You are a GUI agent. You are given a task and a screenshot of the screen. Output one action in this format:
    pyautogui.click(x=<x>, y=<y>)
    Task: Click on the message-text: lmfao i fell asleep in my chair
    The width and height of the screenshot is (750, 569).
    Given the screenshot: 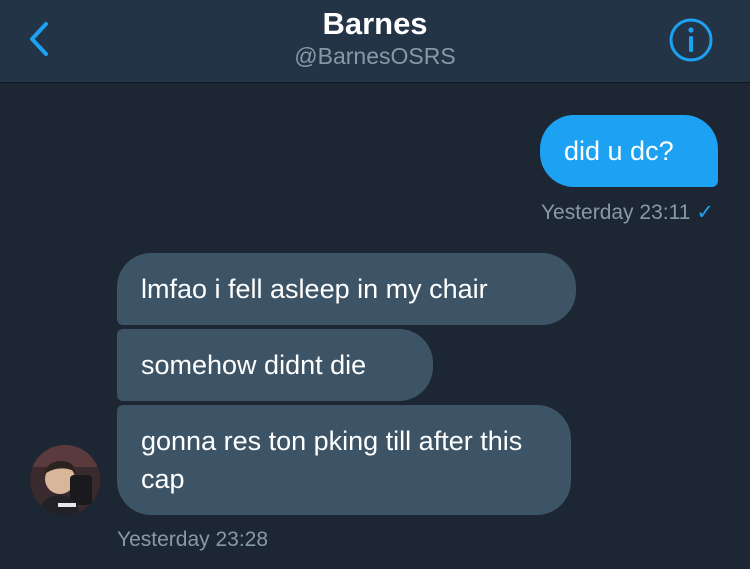 What is the action you would take?
    pyautogui.click(x=314, y=289)
    